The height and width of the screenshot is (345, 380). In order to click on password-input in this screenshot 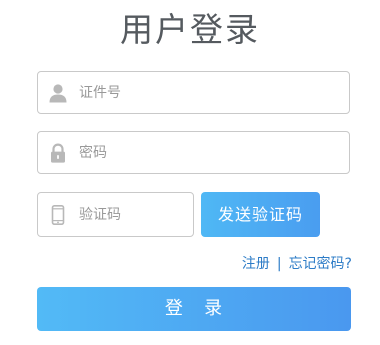, I will do `click(209, 152)`.